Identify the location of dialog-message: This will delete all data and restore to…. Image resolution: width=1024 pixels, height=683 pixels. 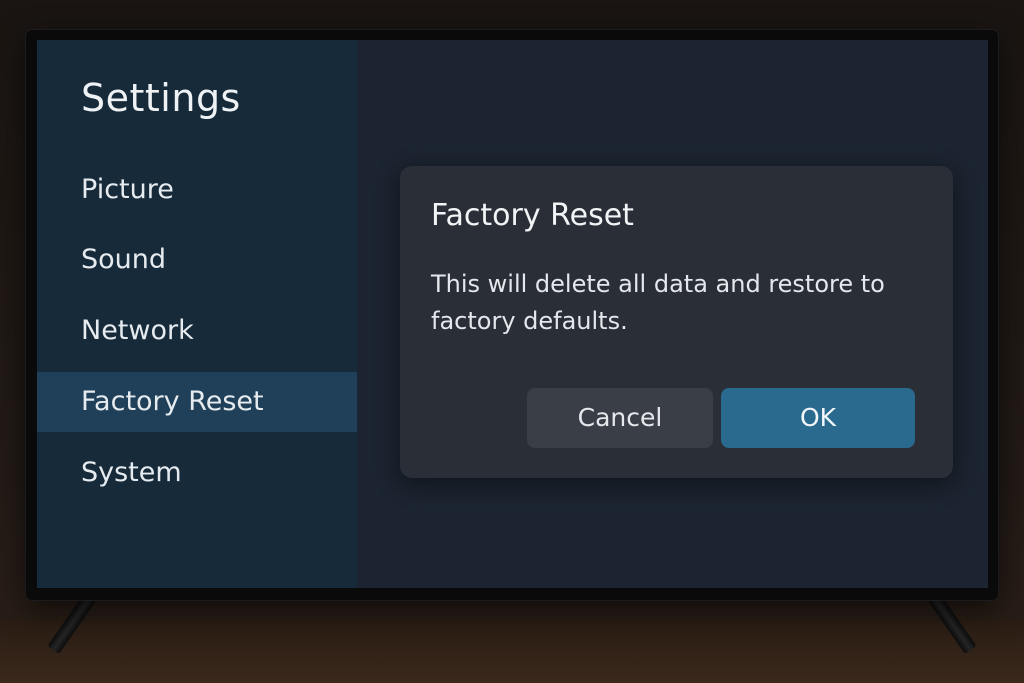
(658, 302).